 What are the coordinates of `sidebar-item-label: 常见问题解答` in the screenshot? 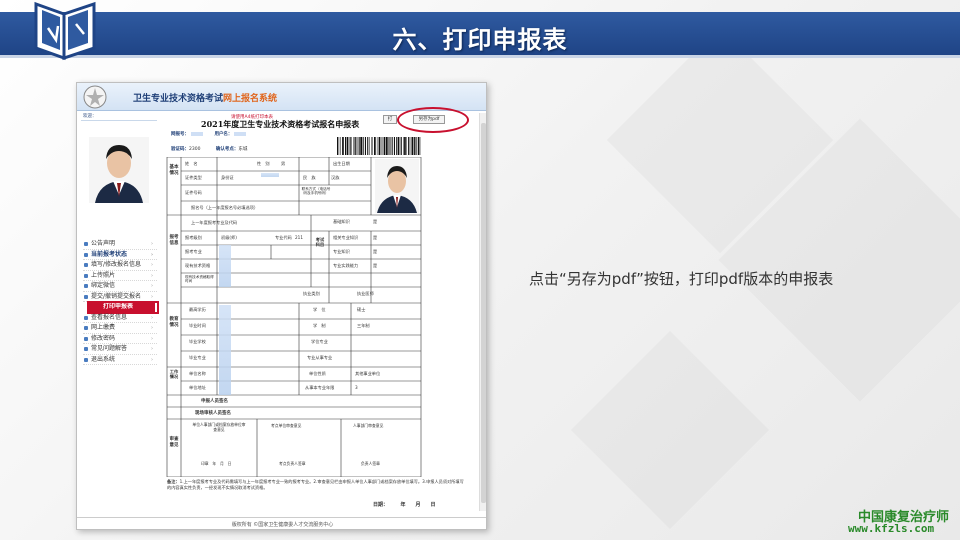 It's located at (109, 348).